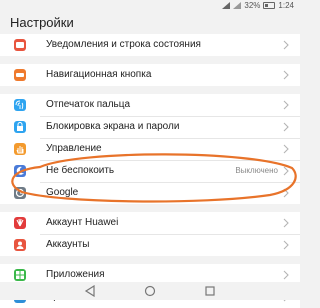 The width and height of the screenshot is (320, 308). What do you see at coordinates (42, 22) in the screenshot?
I see `page-title: Настройки` at bounding box center [42, 22].